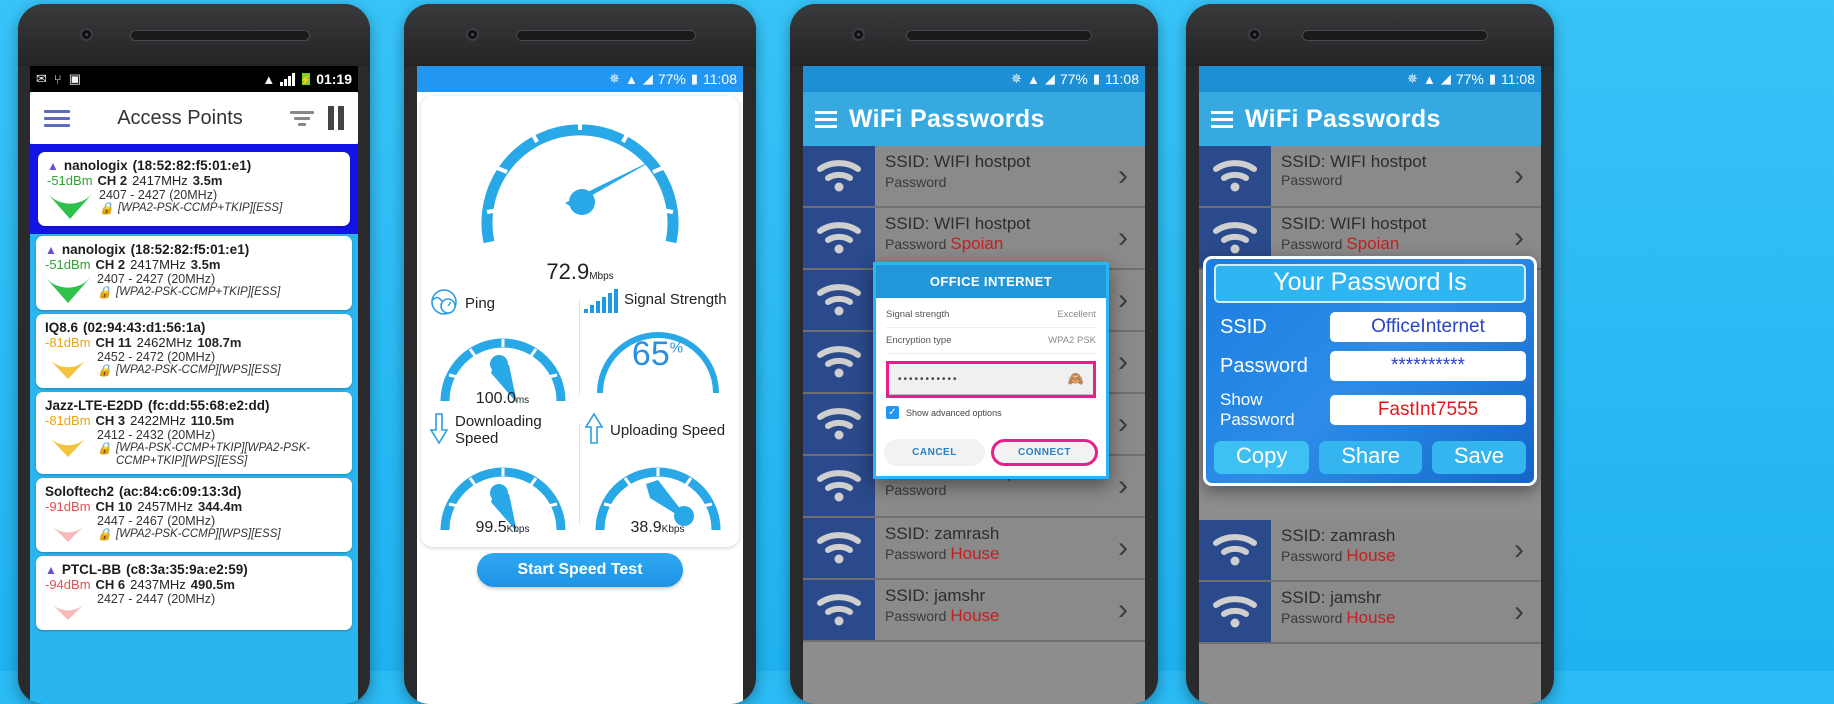  I want to click on usb-icon: ⑂, so click(57, 79).